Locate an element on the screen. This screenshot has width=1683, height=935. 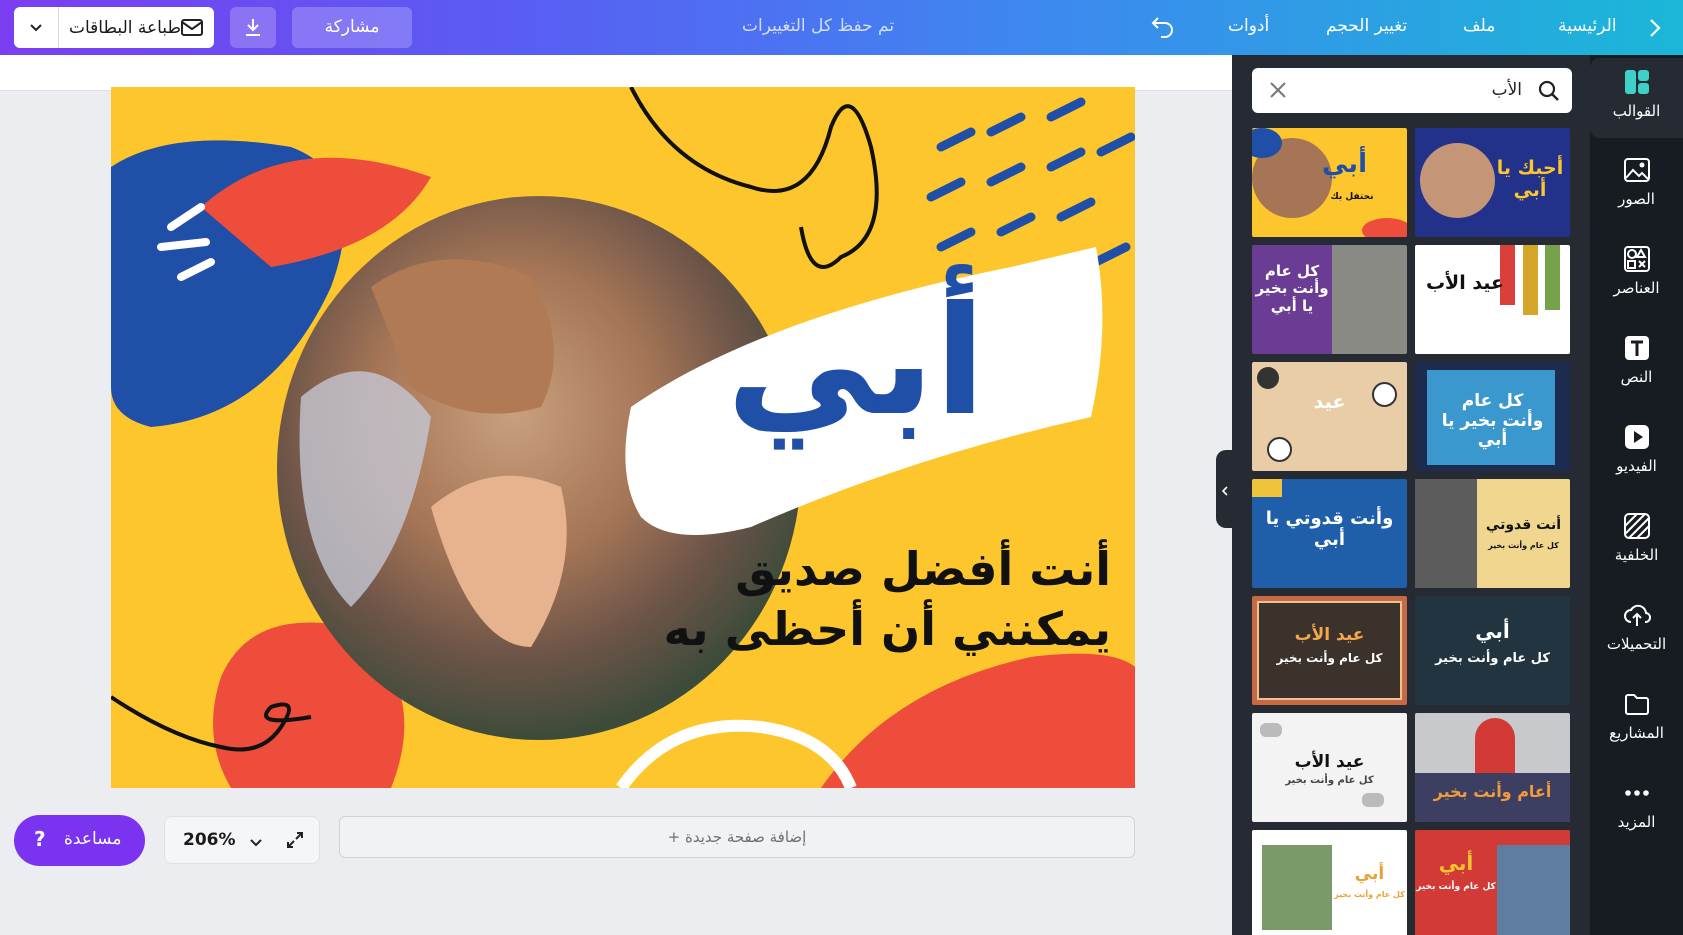
add-page-button: + إضافة صفحة جديدة is located at coordinates (737, 837).